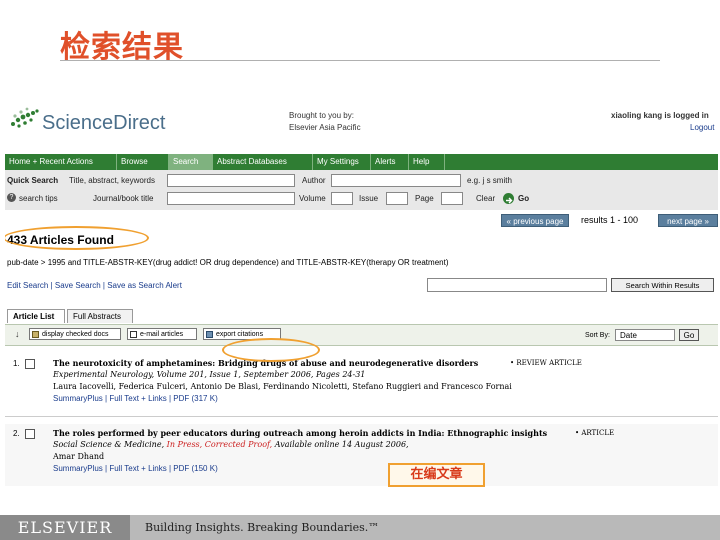 This screenshot has width=720, height=540. What do you see at coordinates (662, 285) in the screenshot?
I see `search-within-button: Search Within Results` at bounding box center [662, 285].